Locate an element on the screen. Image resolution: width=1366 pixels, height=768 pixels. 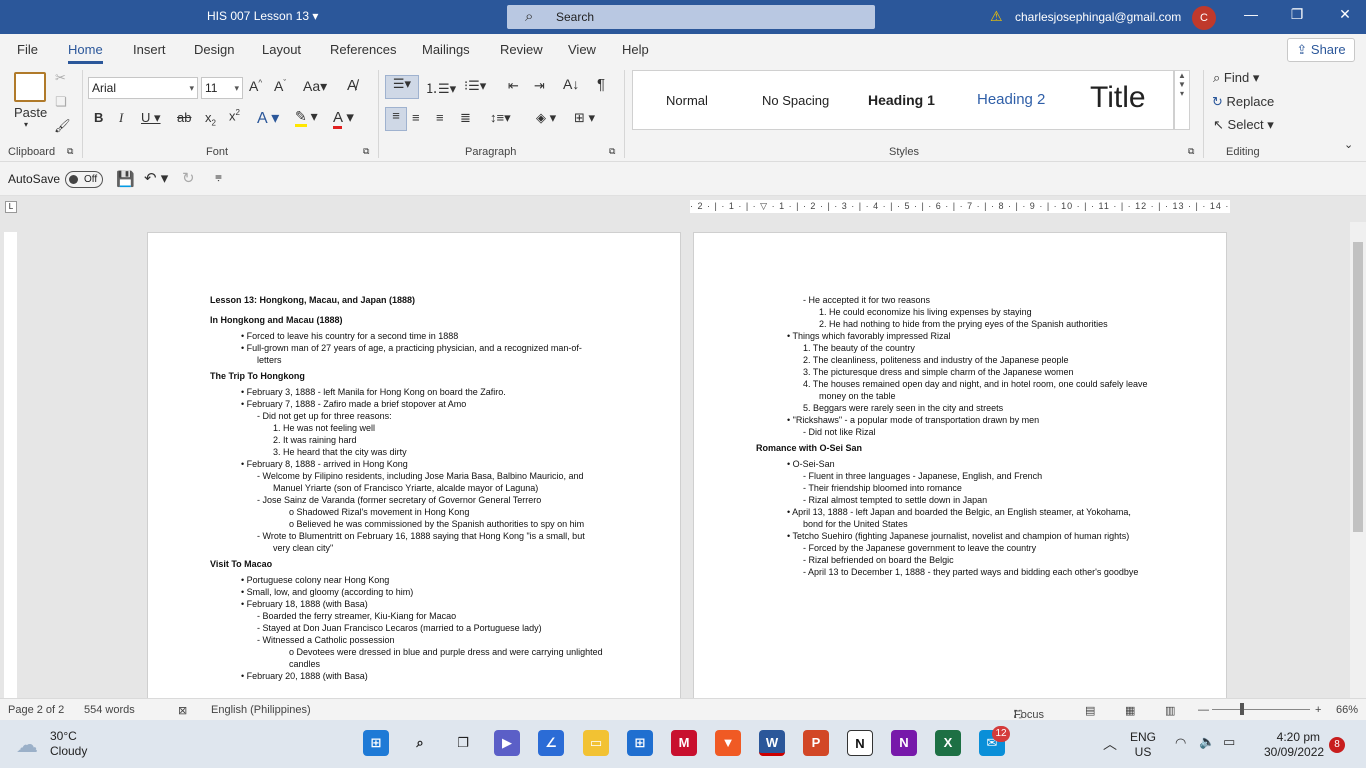
align-center-icon: ≡ is located at coordinates (416, 117).